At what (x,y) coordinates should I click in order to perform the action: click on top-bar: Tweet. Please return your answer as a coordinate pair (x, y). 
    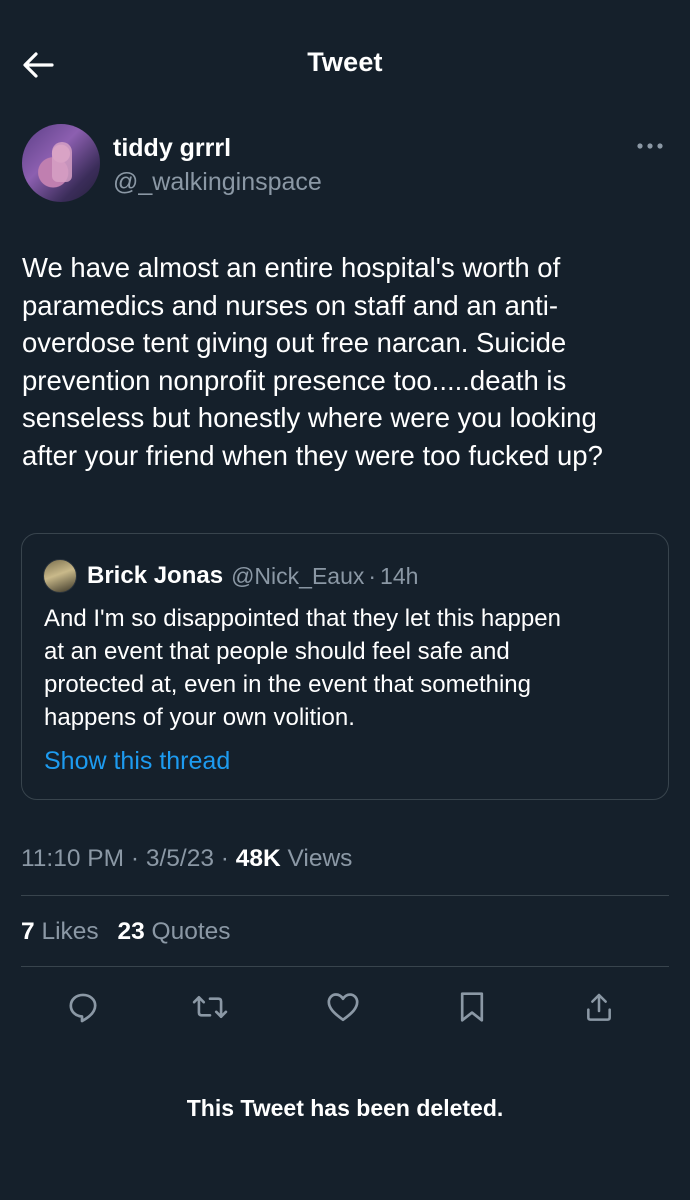
    Looking at the image, I should click on (345, 64).